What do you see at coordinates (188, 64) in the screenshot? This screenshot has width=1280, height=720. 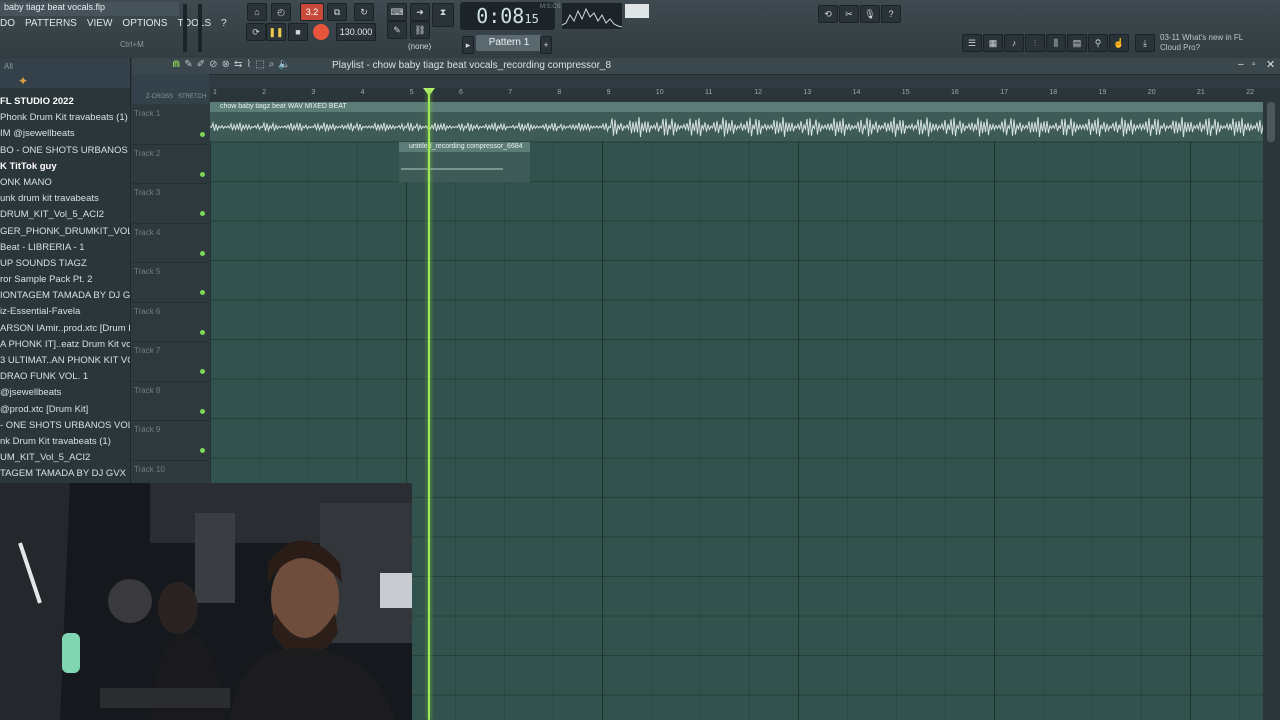 I see `draw-icon: ✎` at bounding box center [188, 64].